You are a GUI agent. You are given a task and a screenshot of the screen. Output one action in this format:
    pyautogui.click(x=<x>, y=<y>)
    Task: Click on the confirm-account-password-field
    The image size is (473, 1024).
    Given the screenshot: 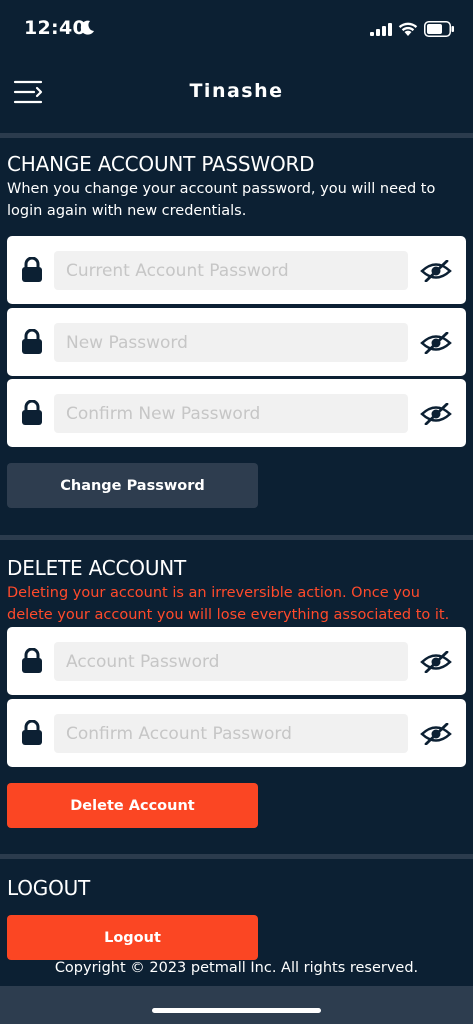 What is the action you would take?
    pyautogui.click(x=236, y=733)
    